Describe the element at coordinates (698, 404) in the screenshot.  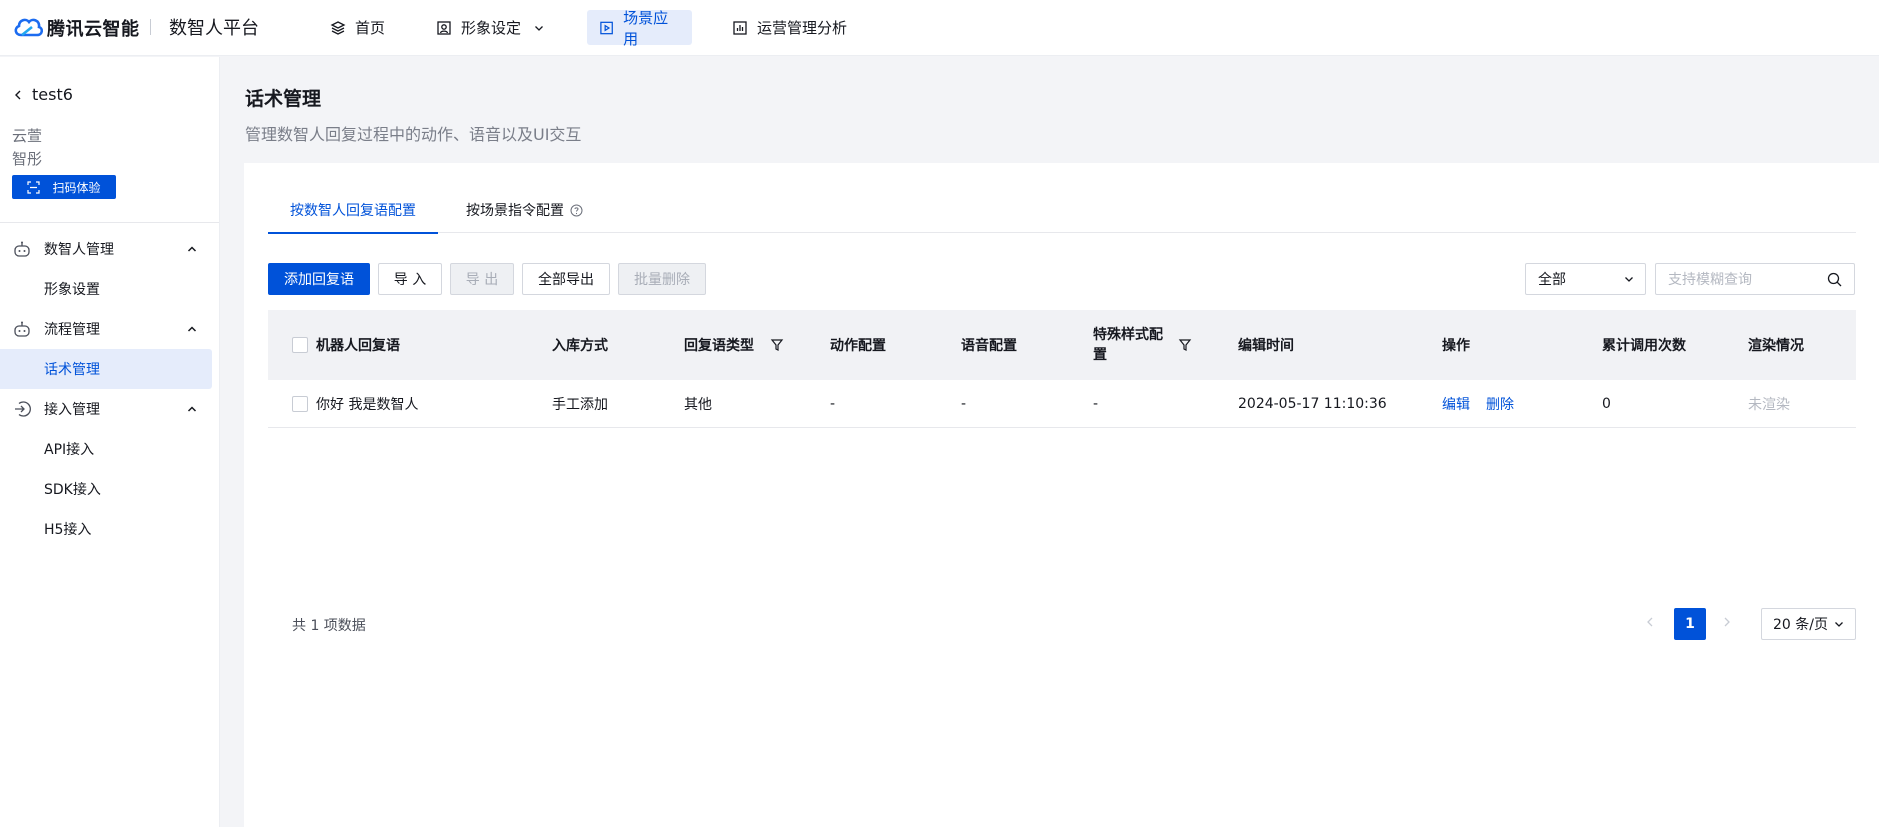
I see `type-cell: 其他` at that location.